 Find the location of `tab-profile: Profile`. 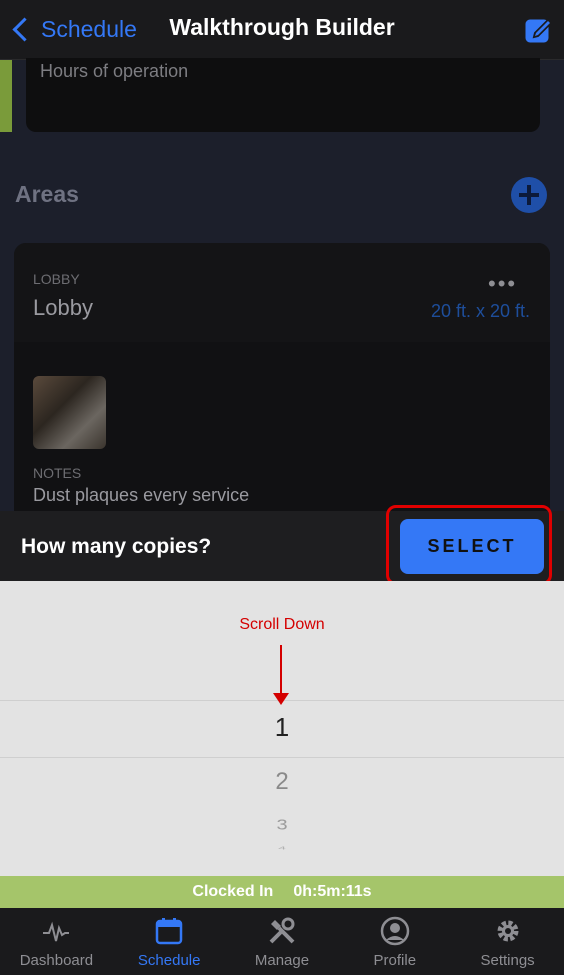

tab-profile: Profile is located at coordinates (394, 941).